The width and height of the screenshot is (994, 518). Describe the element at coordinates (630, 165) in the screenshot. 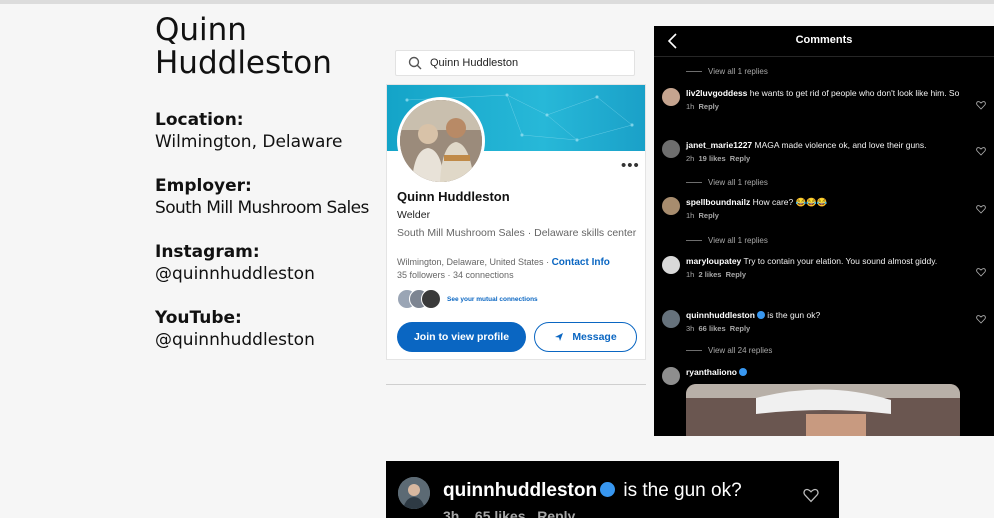

I see `more-options-icon: •••` at that location.